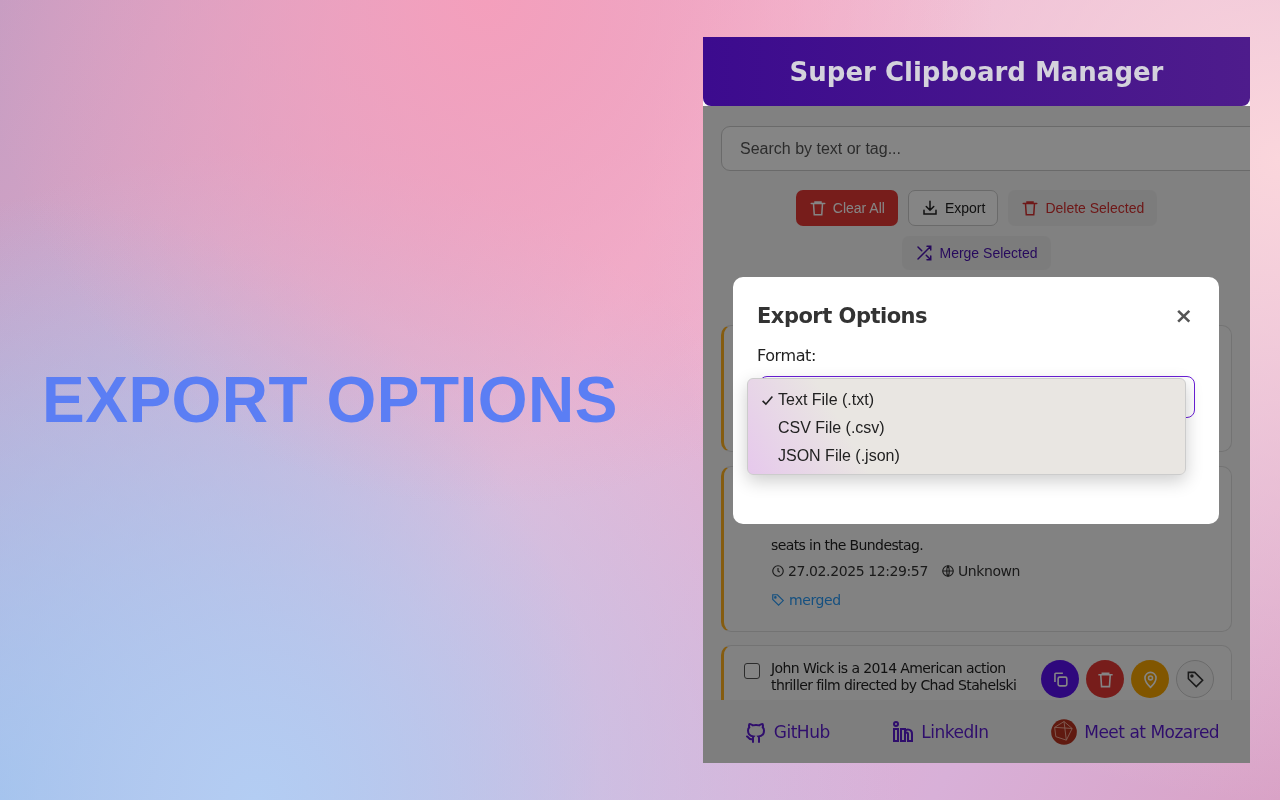 This screenshot has width=1280, height=800. I want to click on clip-text: seats in the Bundestag., so click(848, 545).